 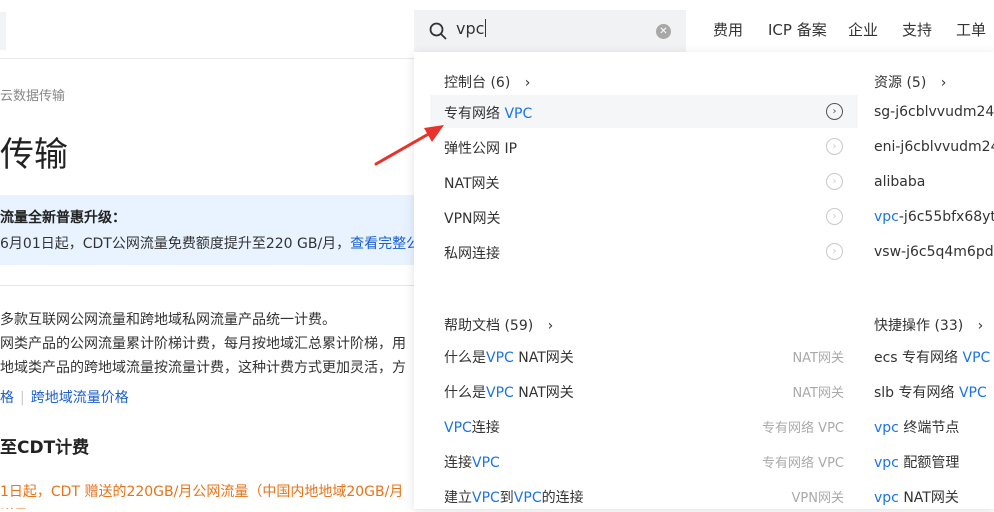 What do you see at coordinates (382, 244) in the screenshot?
I see `notice-link: 查看完整公` at bounding box center [382, 244].